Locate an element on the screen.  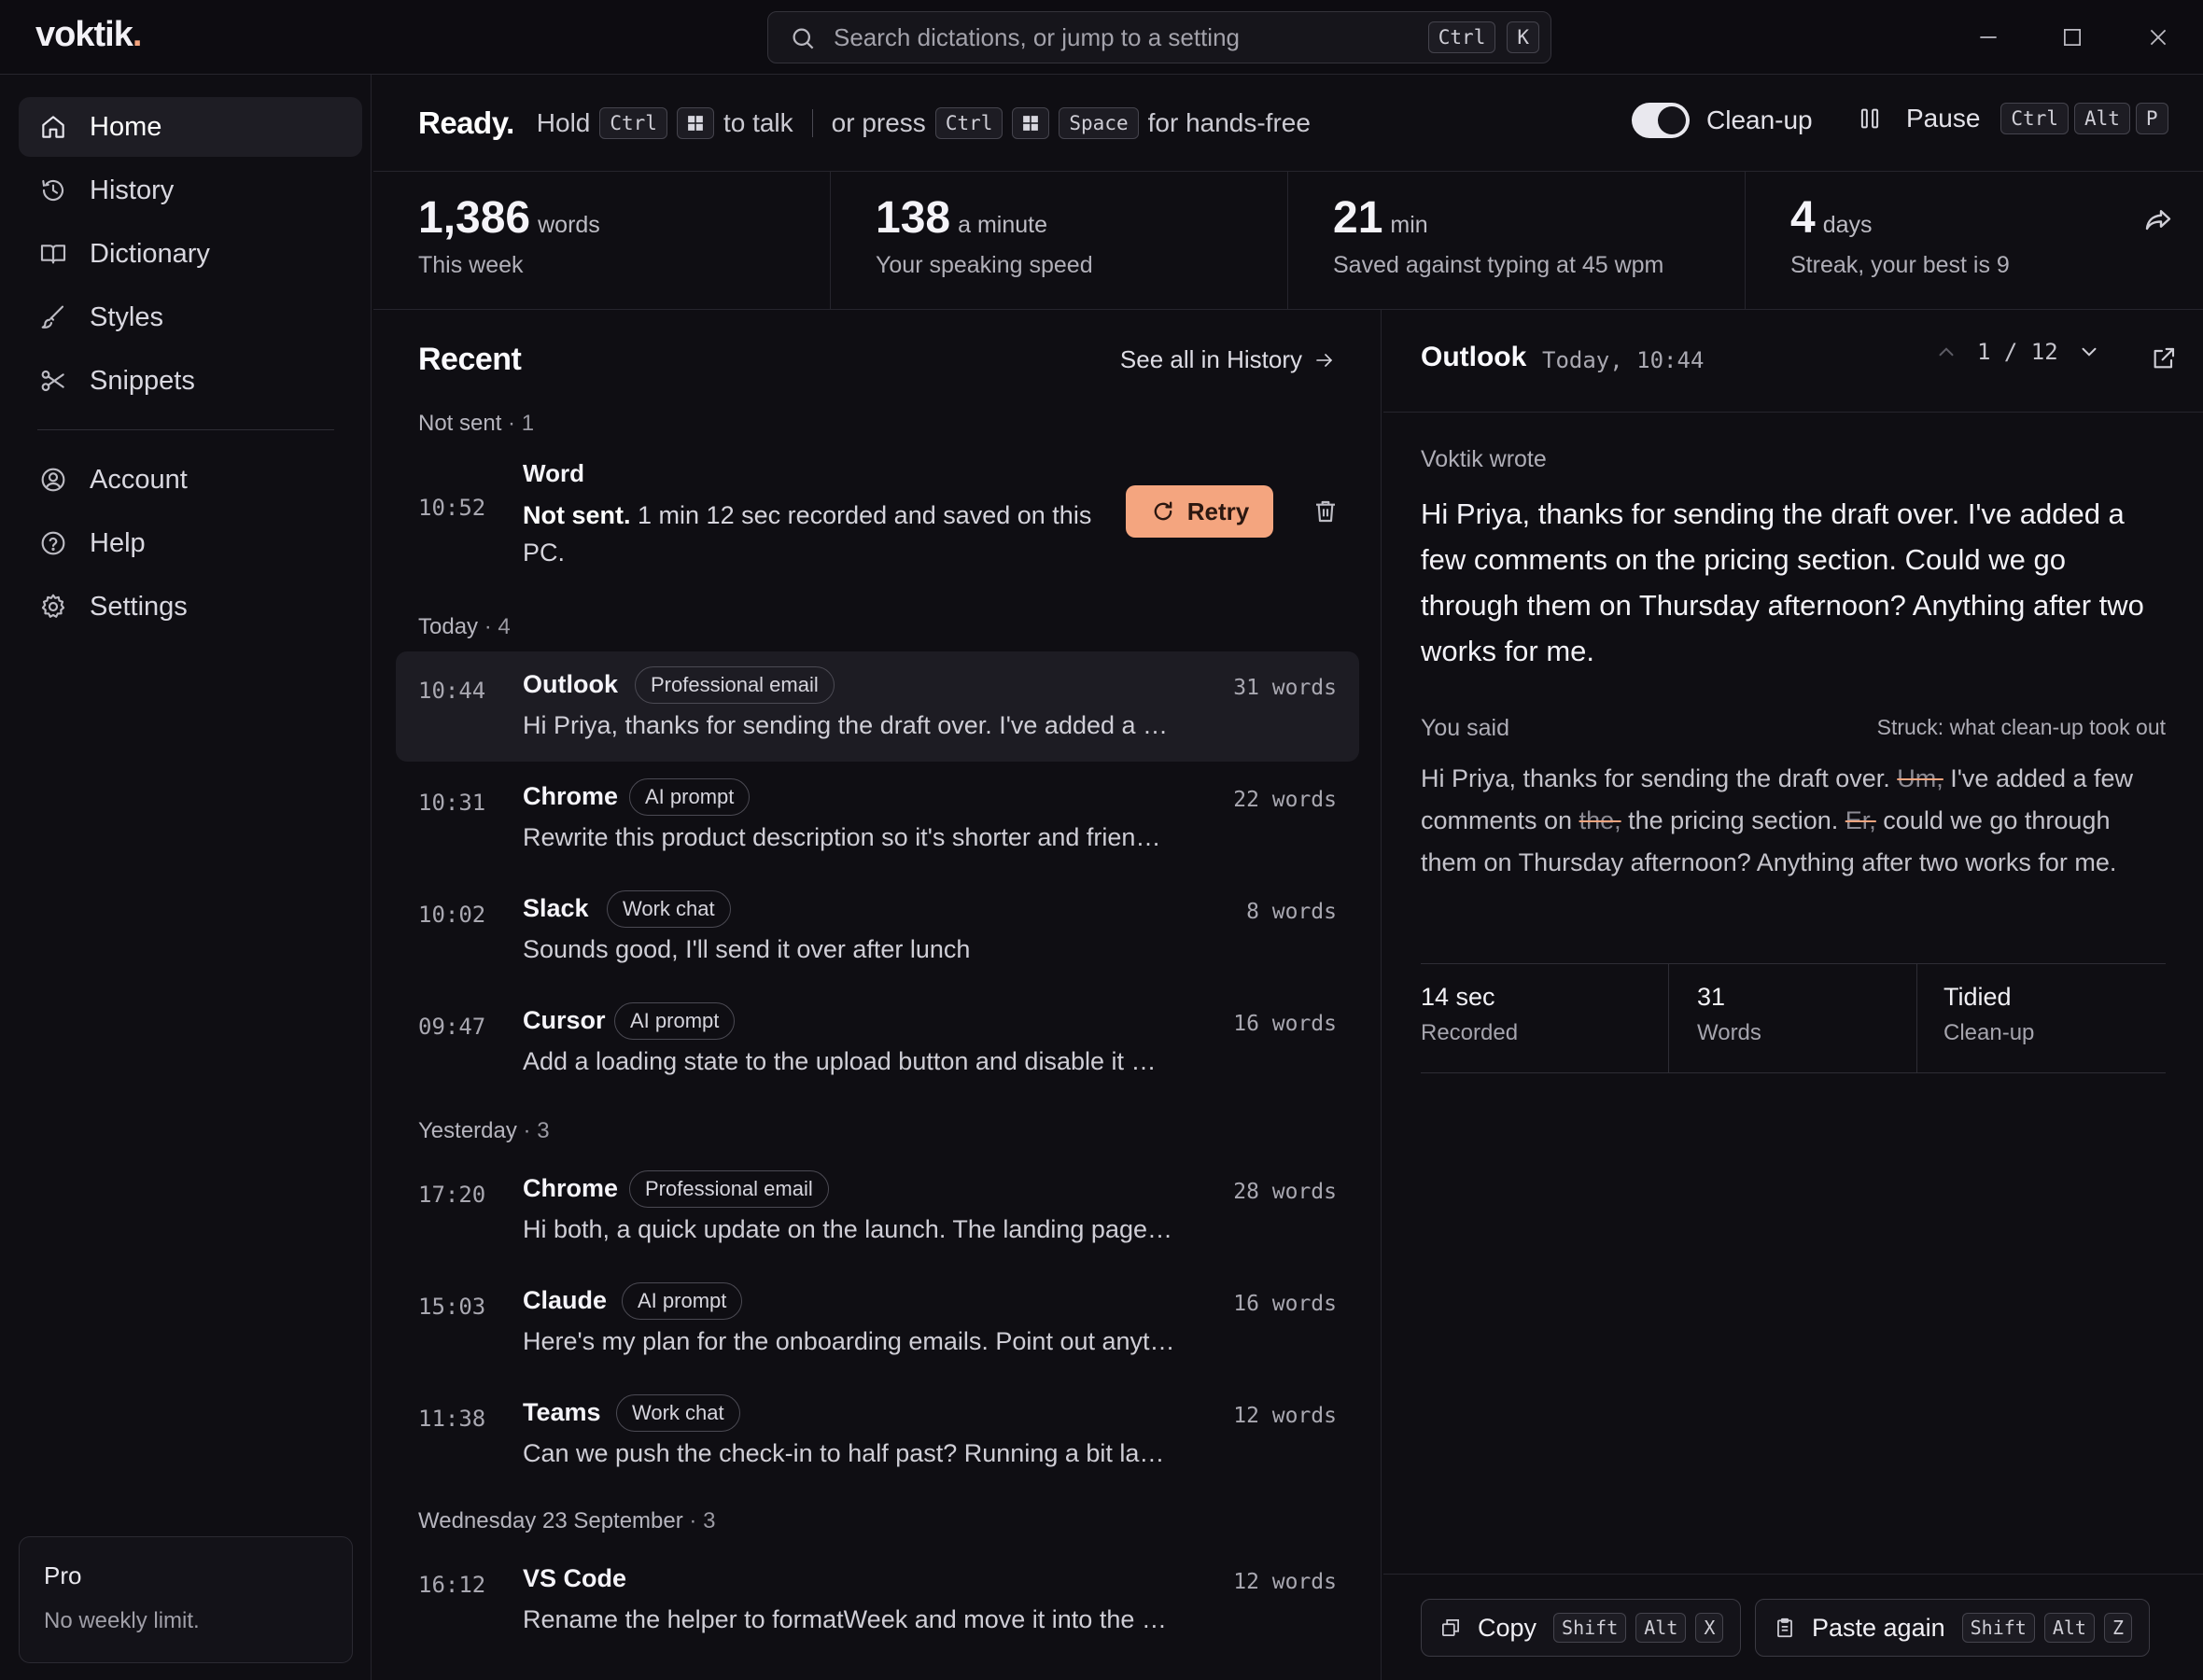
open-external-icon is located at coordinates (2164, 358).